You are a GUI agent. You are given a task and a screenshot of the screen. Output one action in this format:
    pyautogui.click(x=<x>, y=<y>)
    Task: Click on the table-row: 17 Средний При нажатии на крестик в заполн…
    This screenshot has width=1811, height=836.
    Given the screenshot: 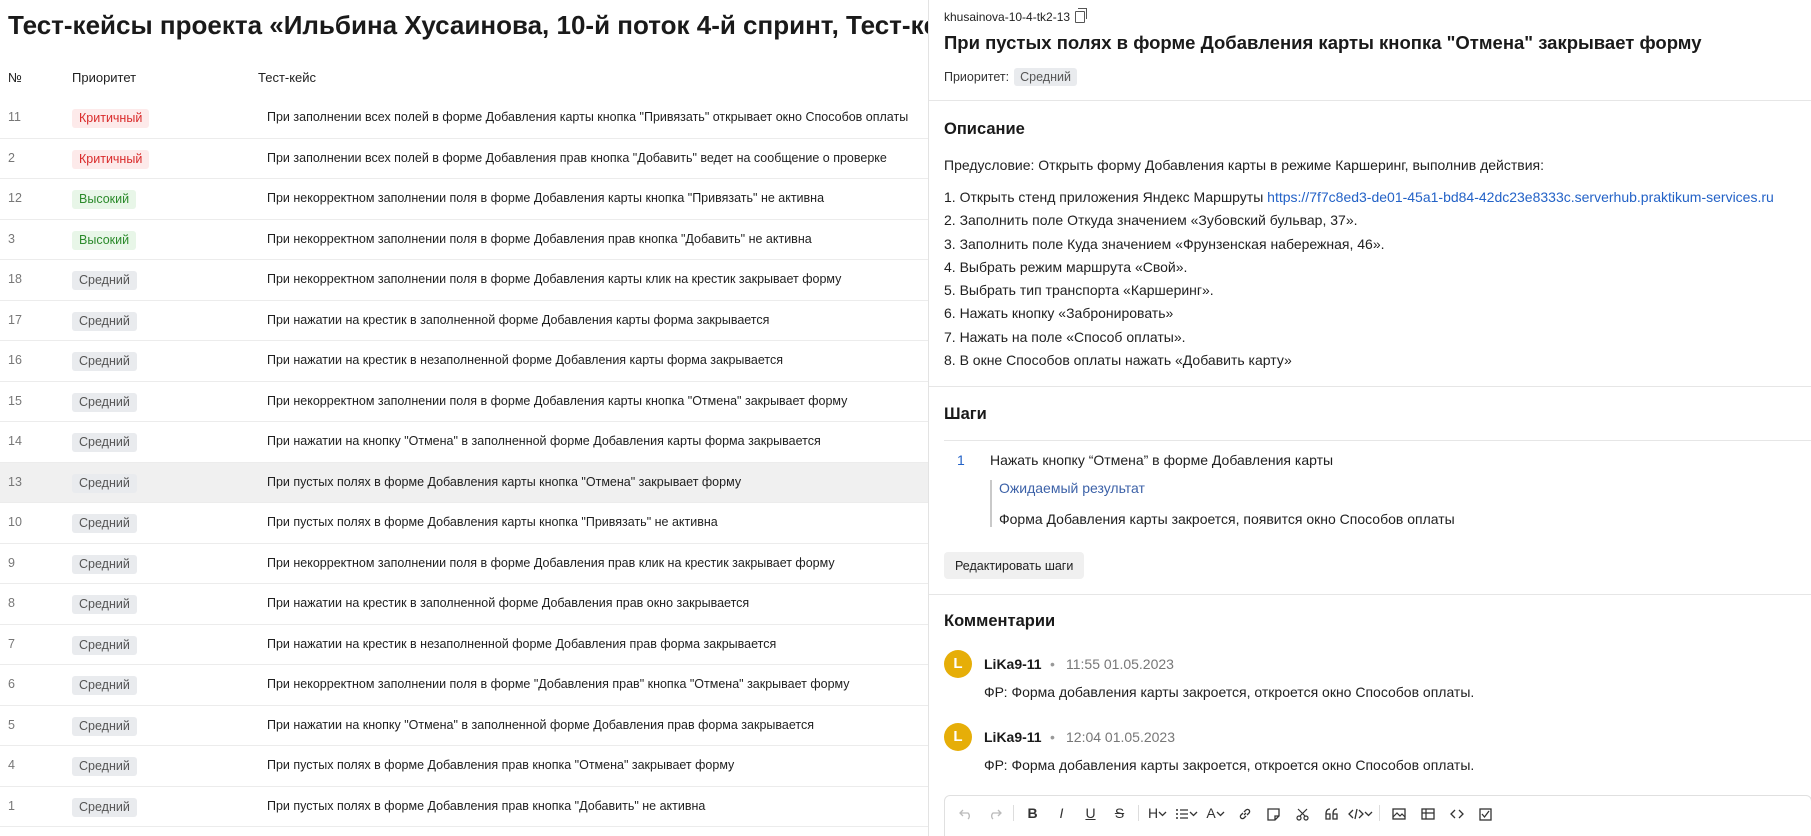 What is the action you would take?
    pyautogui.click(x=464, y=321)
    